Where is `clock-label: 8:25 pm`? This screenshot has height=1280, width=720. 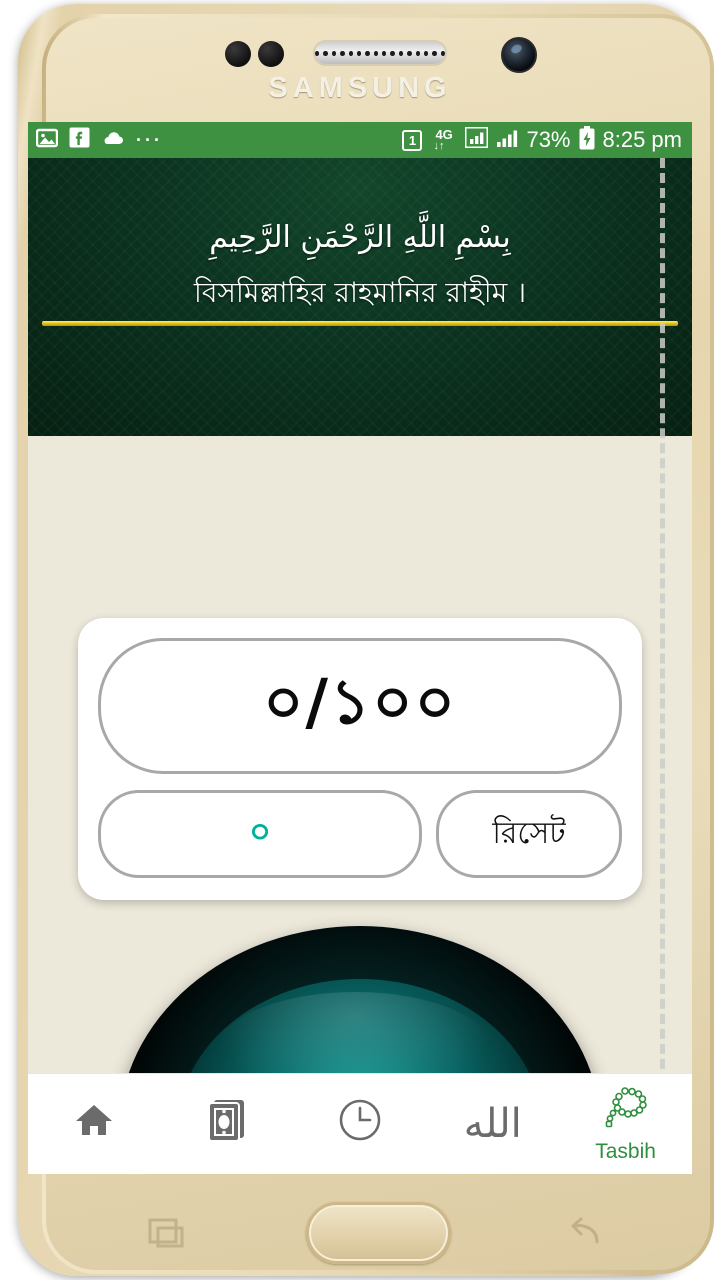
clock-label: 8:25 pm is located at coordinates (642, 139).